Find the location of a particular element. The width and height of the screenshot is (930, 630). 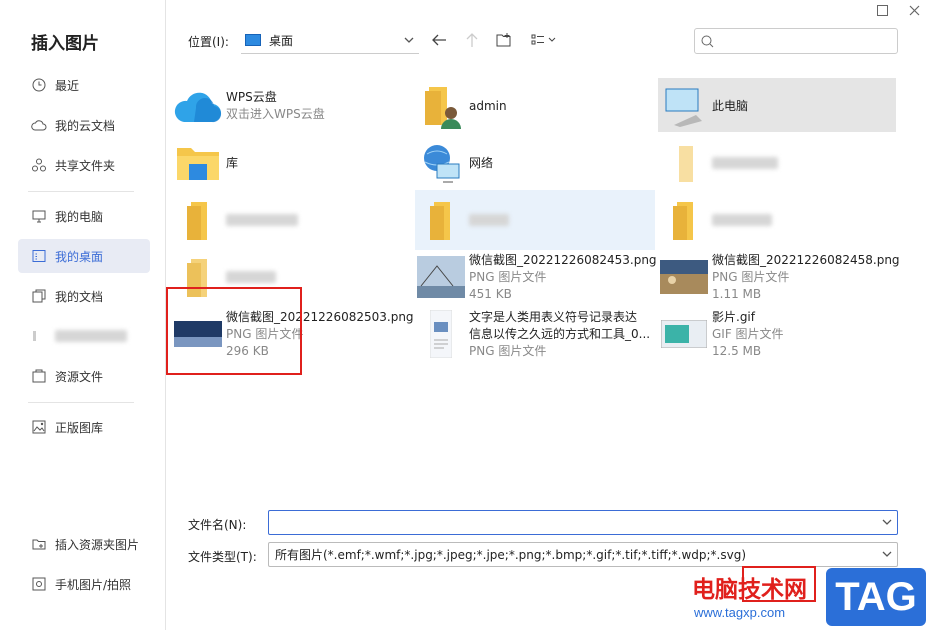

file-item-screenshot-082453: 微信截图_20221226082453.png PNG 图片文件 451 KB is located at coordinates (536, 277).